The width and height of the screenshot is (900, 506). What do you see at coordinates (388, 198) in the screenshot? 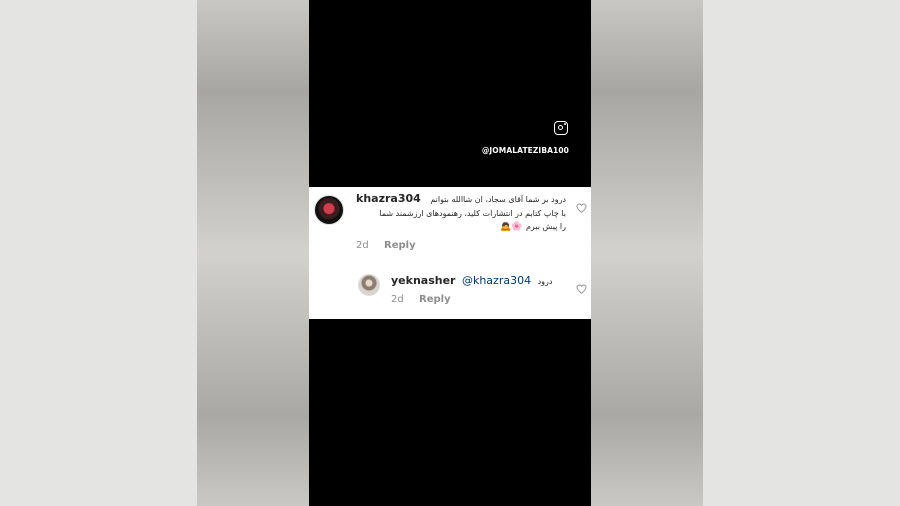
I see `comment-username: khazra304` at bounding box center [388, 198].